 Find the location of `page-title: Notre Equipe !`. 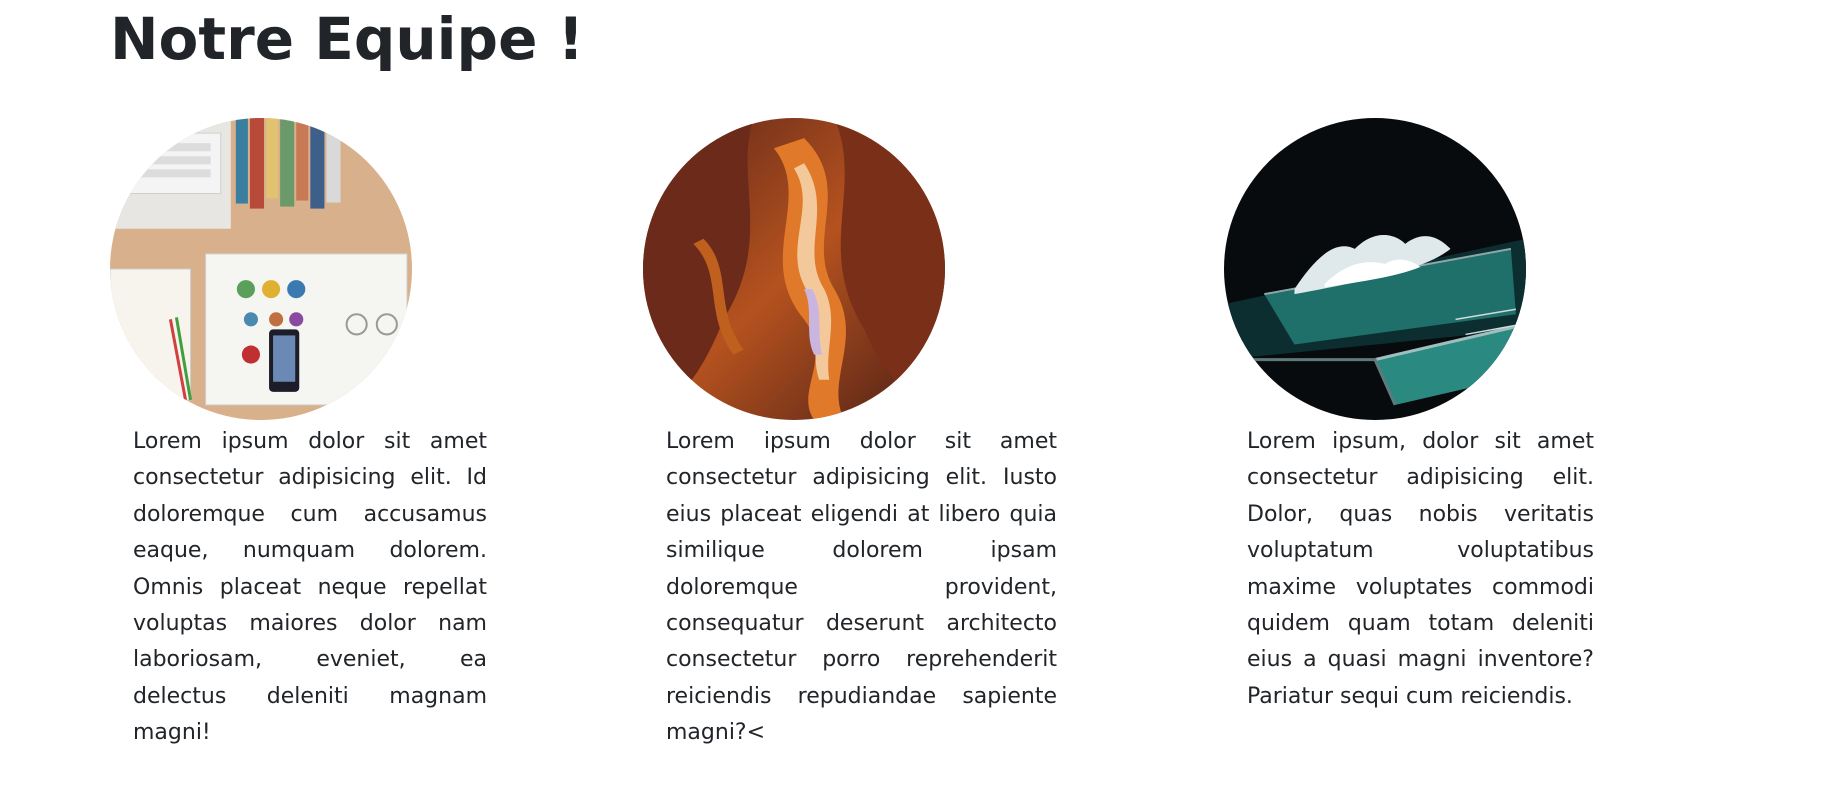

page-title: Notre Equipe ! is located at coordinates (347, 39).